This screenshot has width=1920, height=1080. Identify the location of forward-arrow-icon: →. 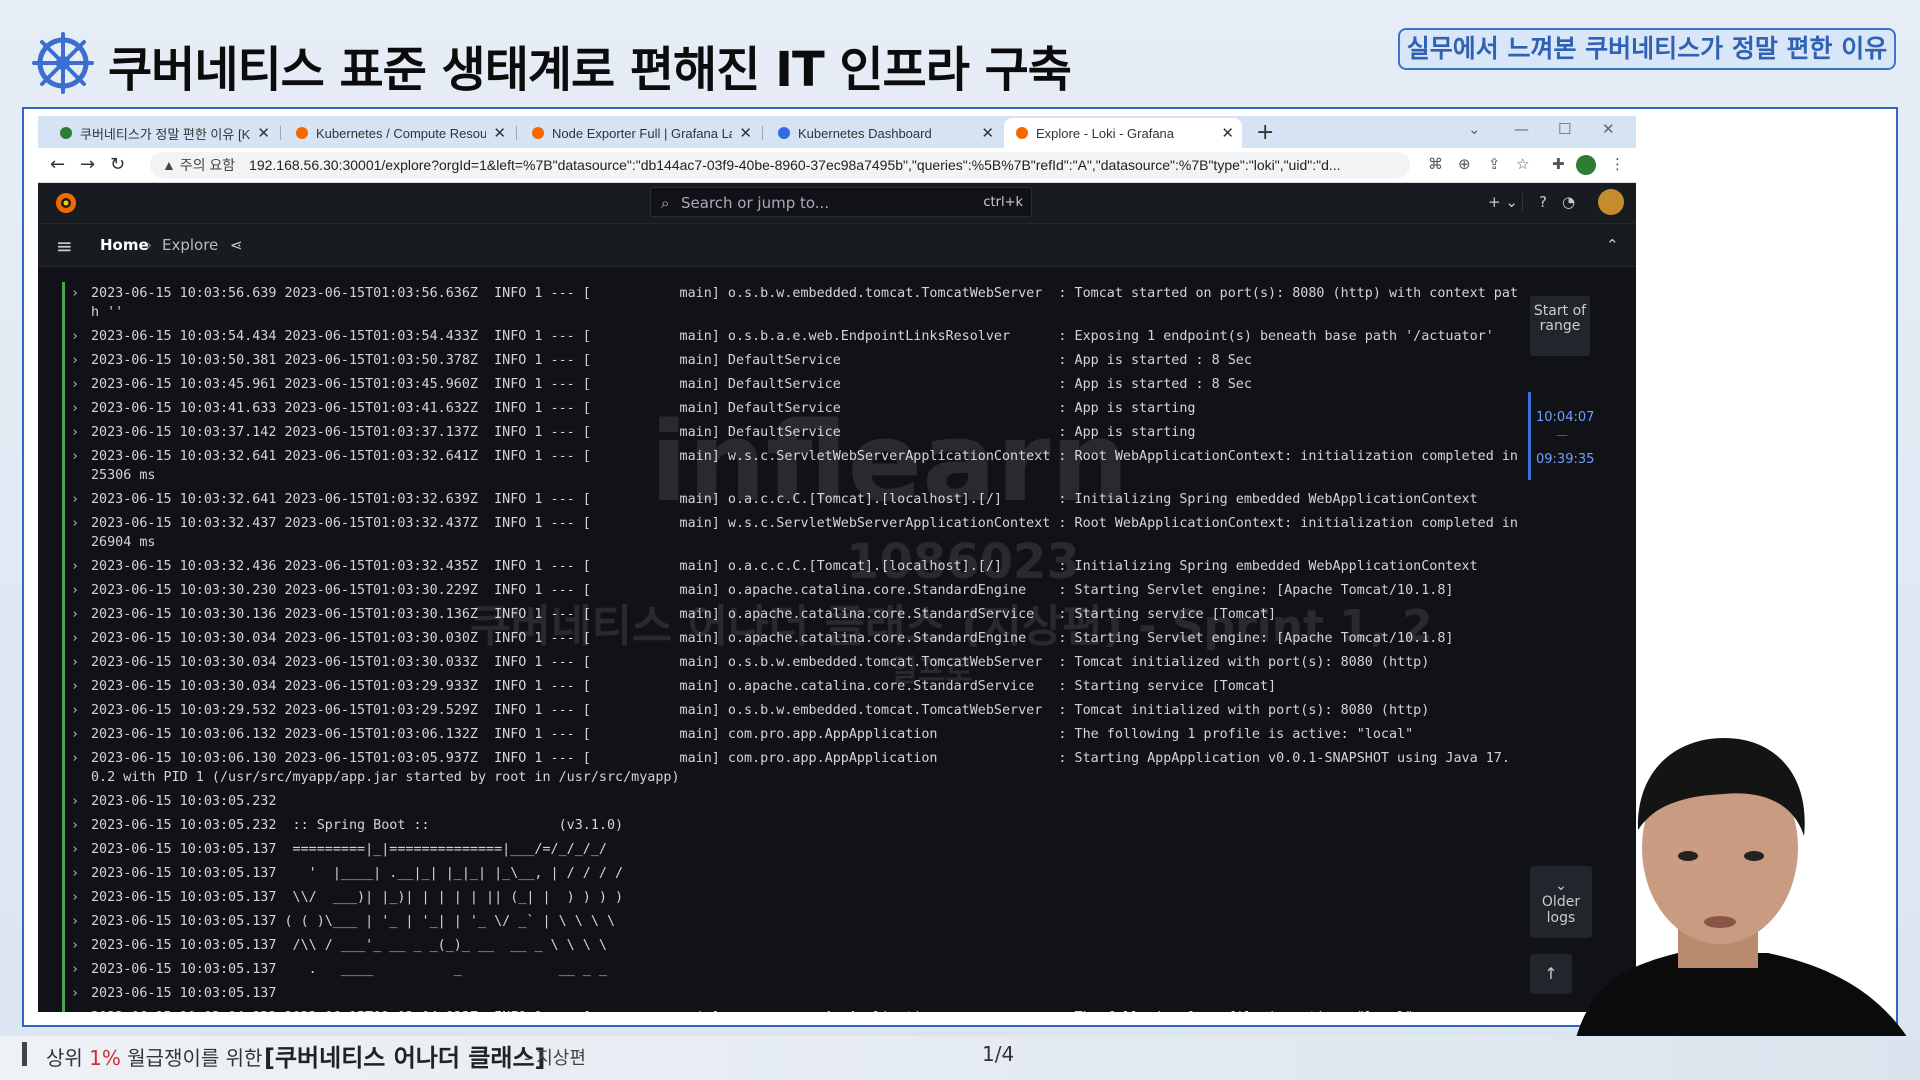
(87, 164).